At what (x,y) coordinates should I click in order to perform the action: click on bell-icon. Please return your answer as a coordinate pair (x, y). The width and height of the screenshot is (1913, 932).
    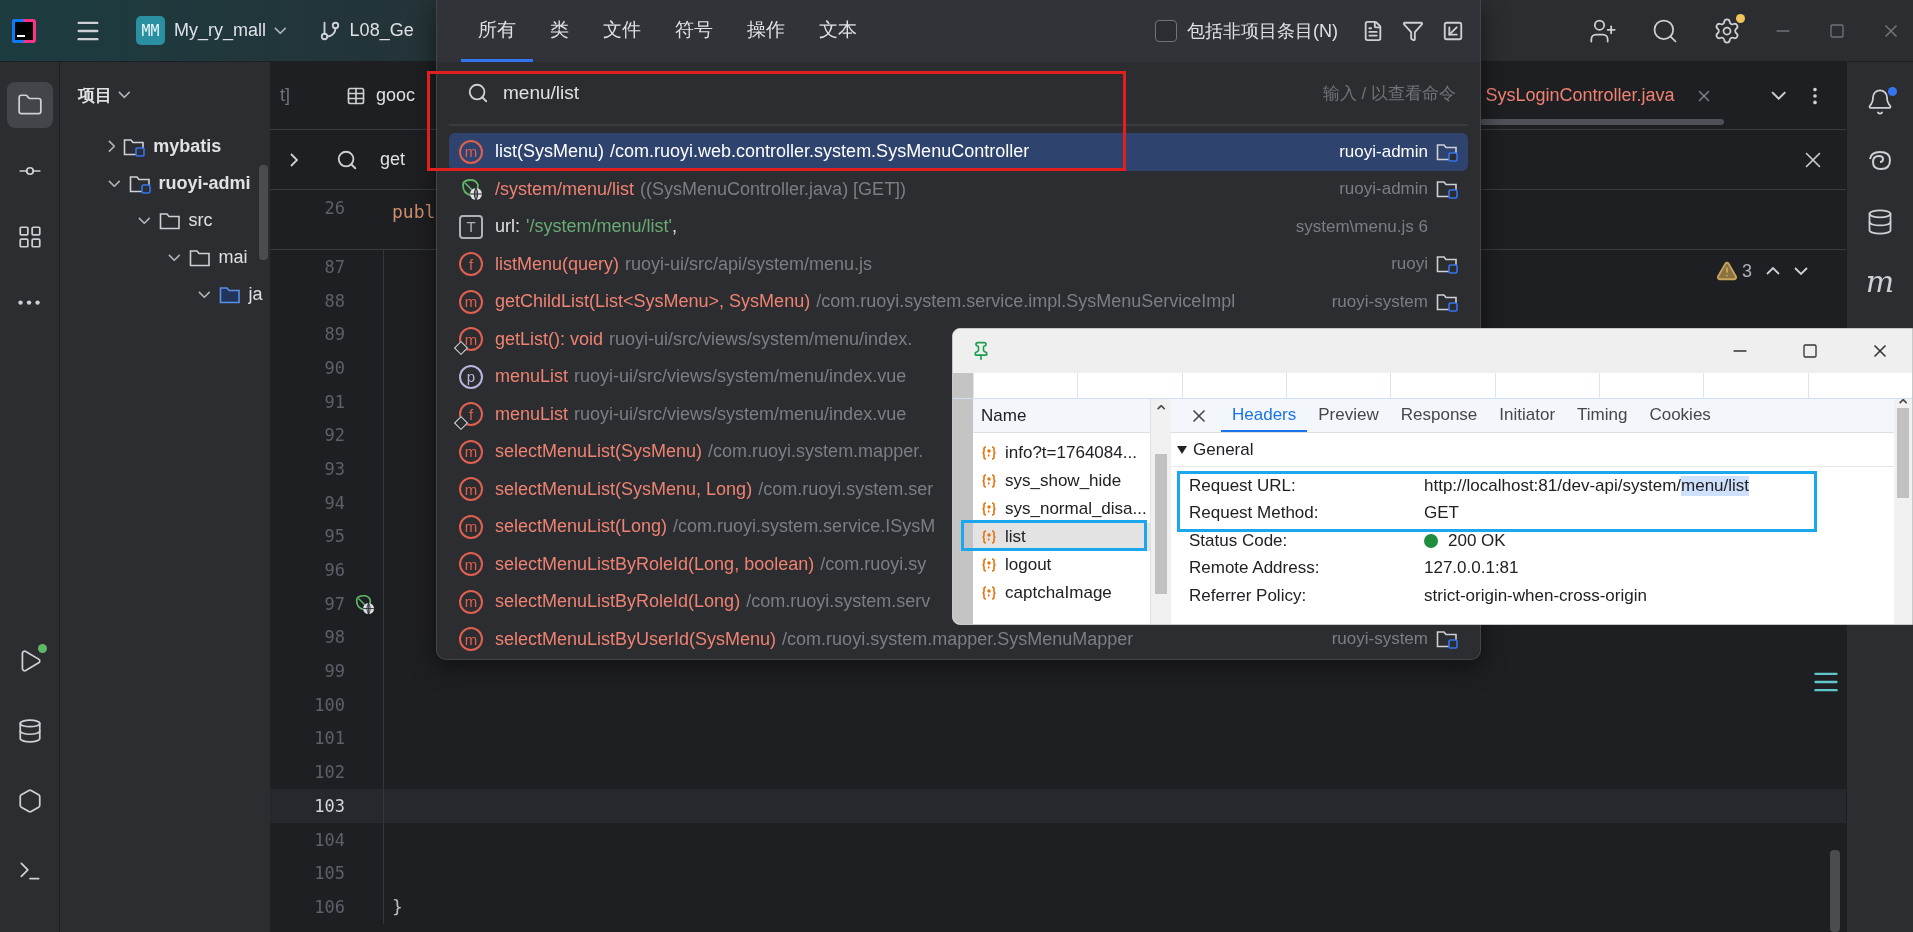
    Looking at the image, I should click on (1880, 102).